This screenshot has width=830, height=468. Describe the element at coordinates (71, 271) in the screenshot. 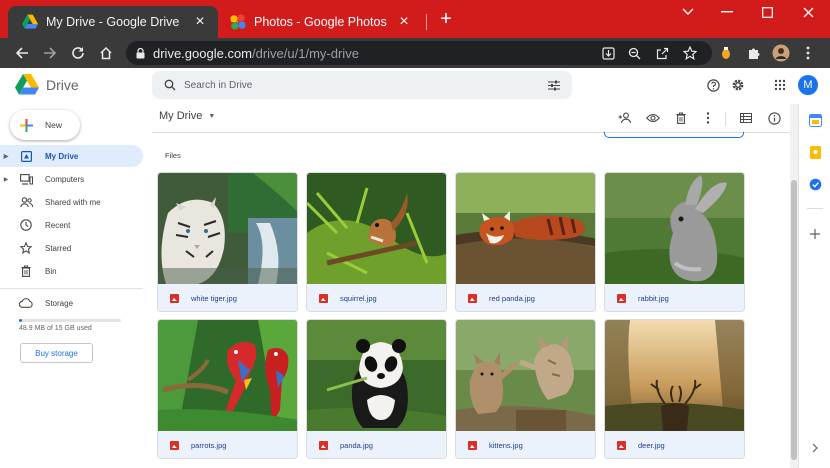

I see `sidebar-item-bin: Bin` at that location.